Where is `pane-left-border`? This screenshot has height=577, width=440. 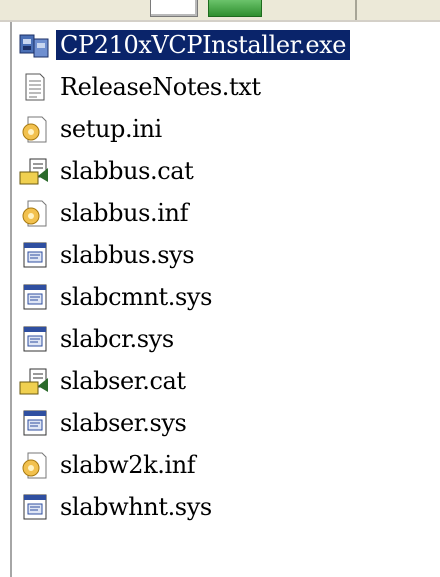 pane-left-border is located at coordinates (11, 299).